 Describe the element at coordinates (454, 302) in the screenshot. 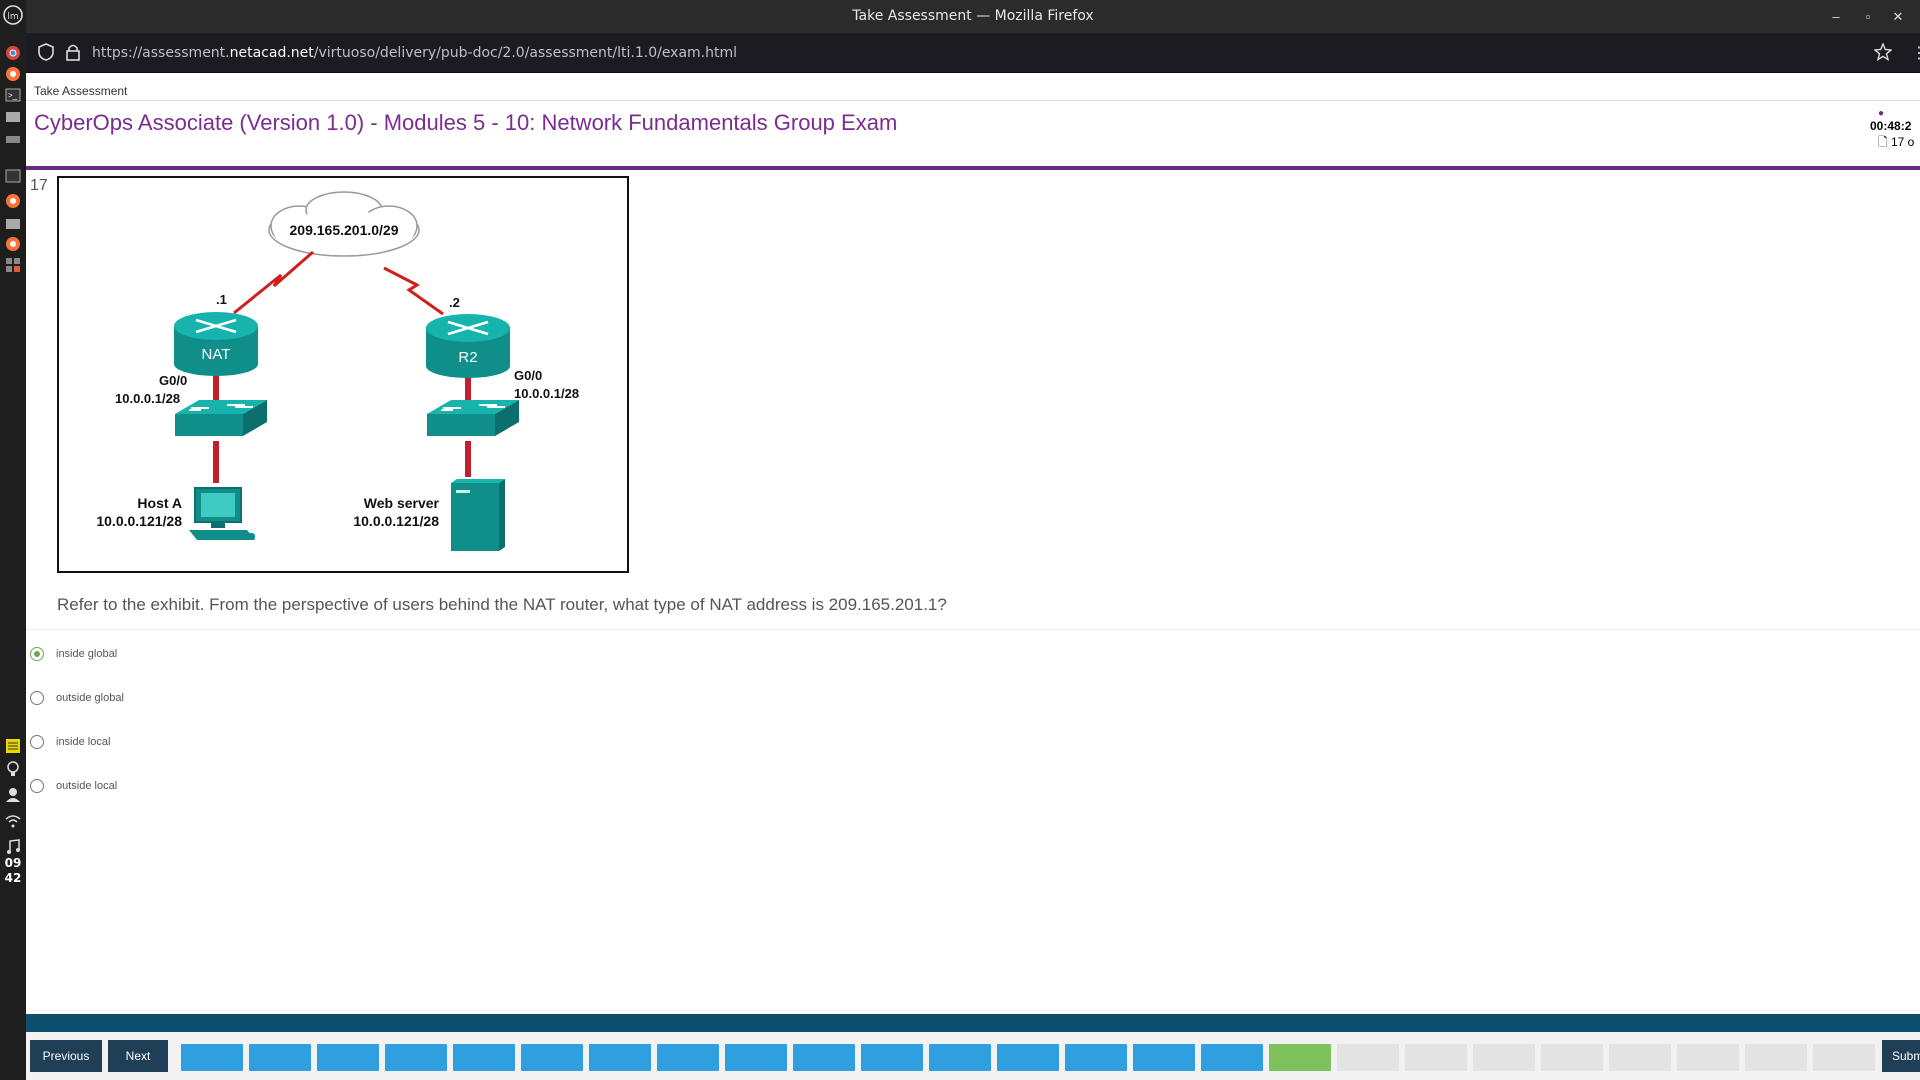

I see `r2-link-label: .2` at that location.